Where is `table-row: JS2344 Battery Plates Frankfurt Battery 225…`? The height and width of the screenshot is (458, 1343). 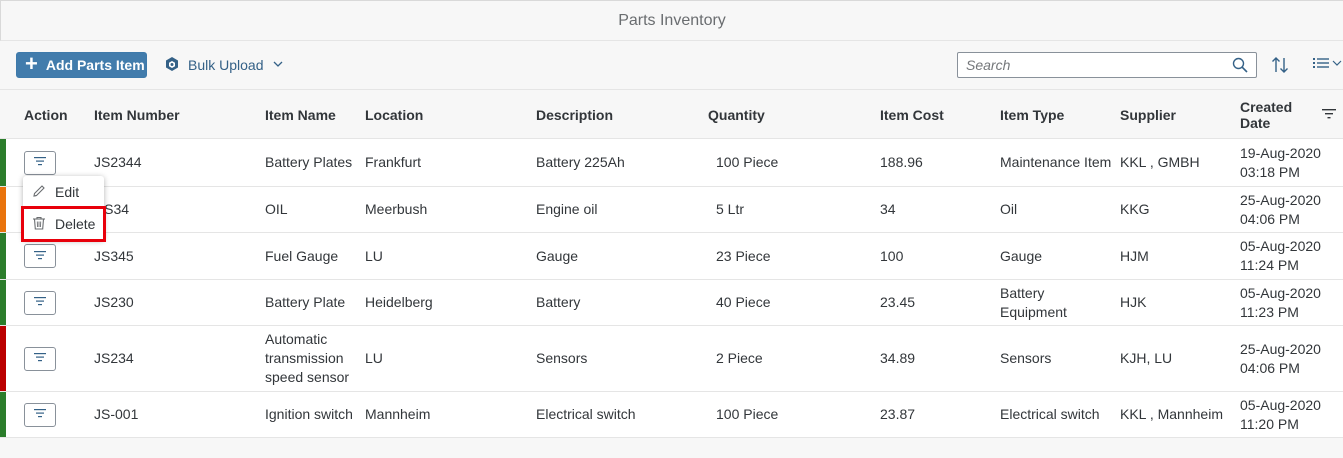
table-row: JS2344 Battery Plates Frankfurt Battery 225… is located at coordinates (671, 163).